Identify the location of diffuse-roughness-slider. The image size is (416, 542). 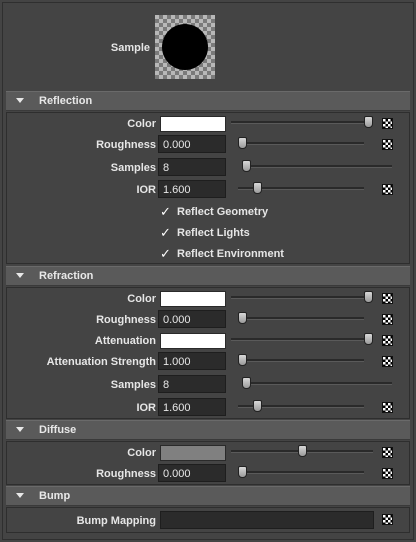
(301, 472).